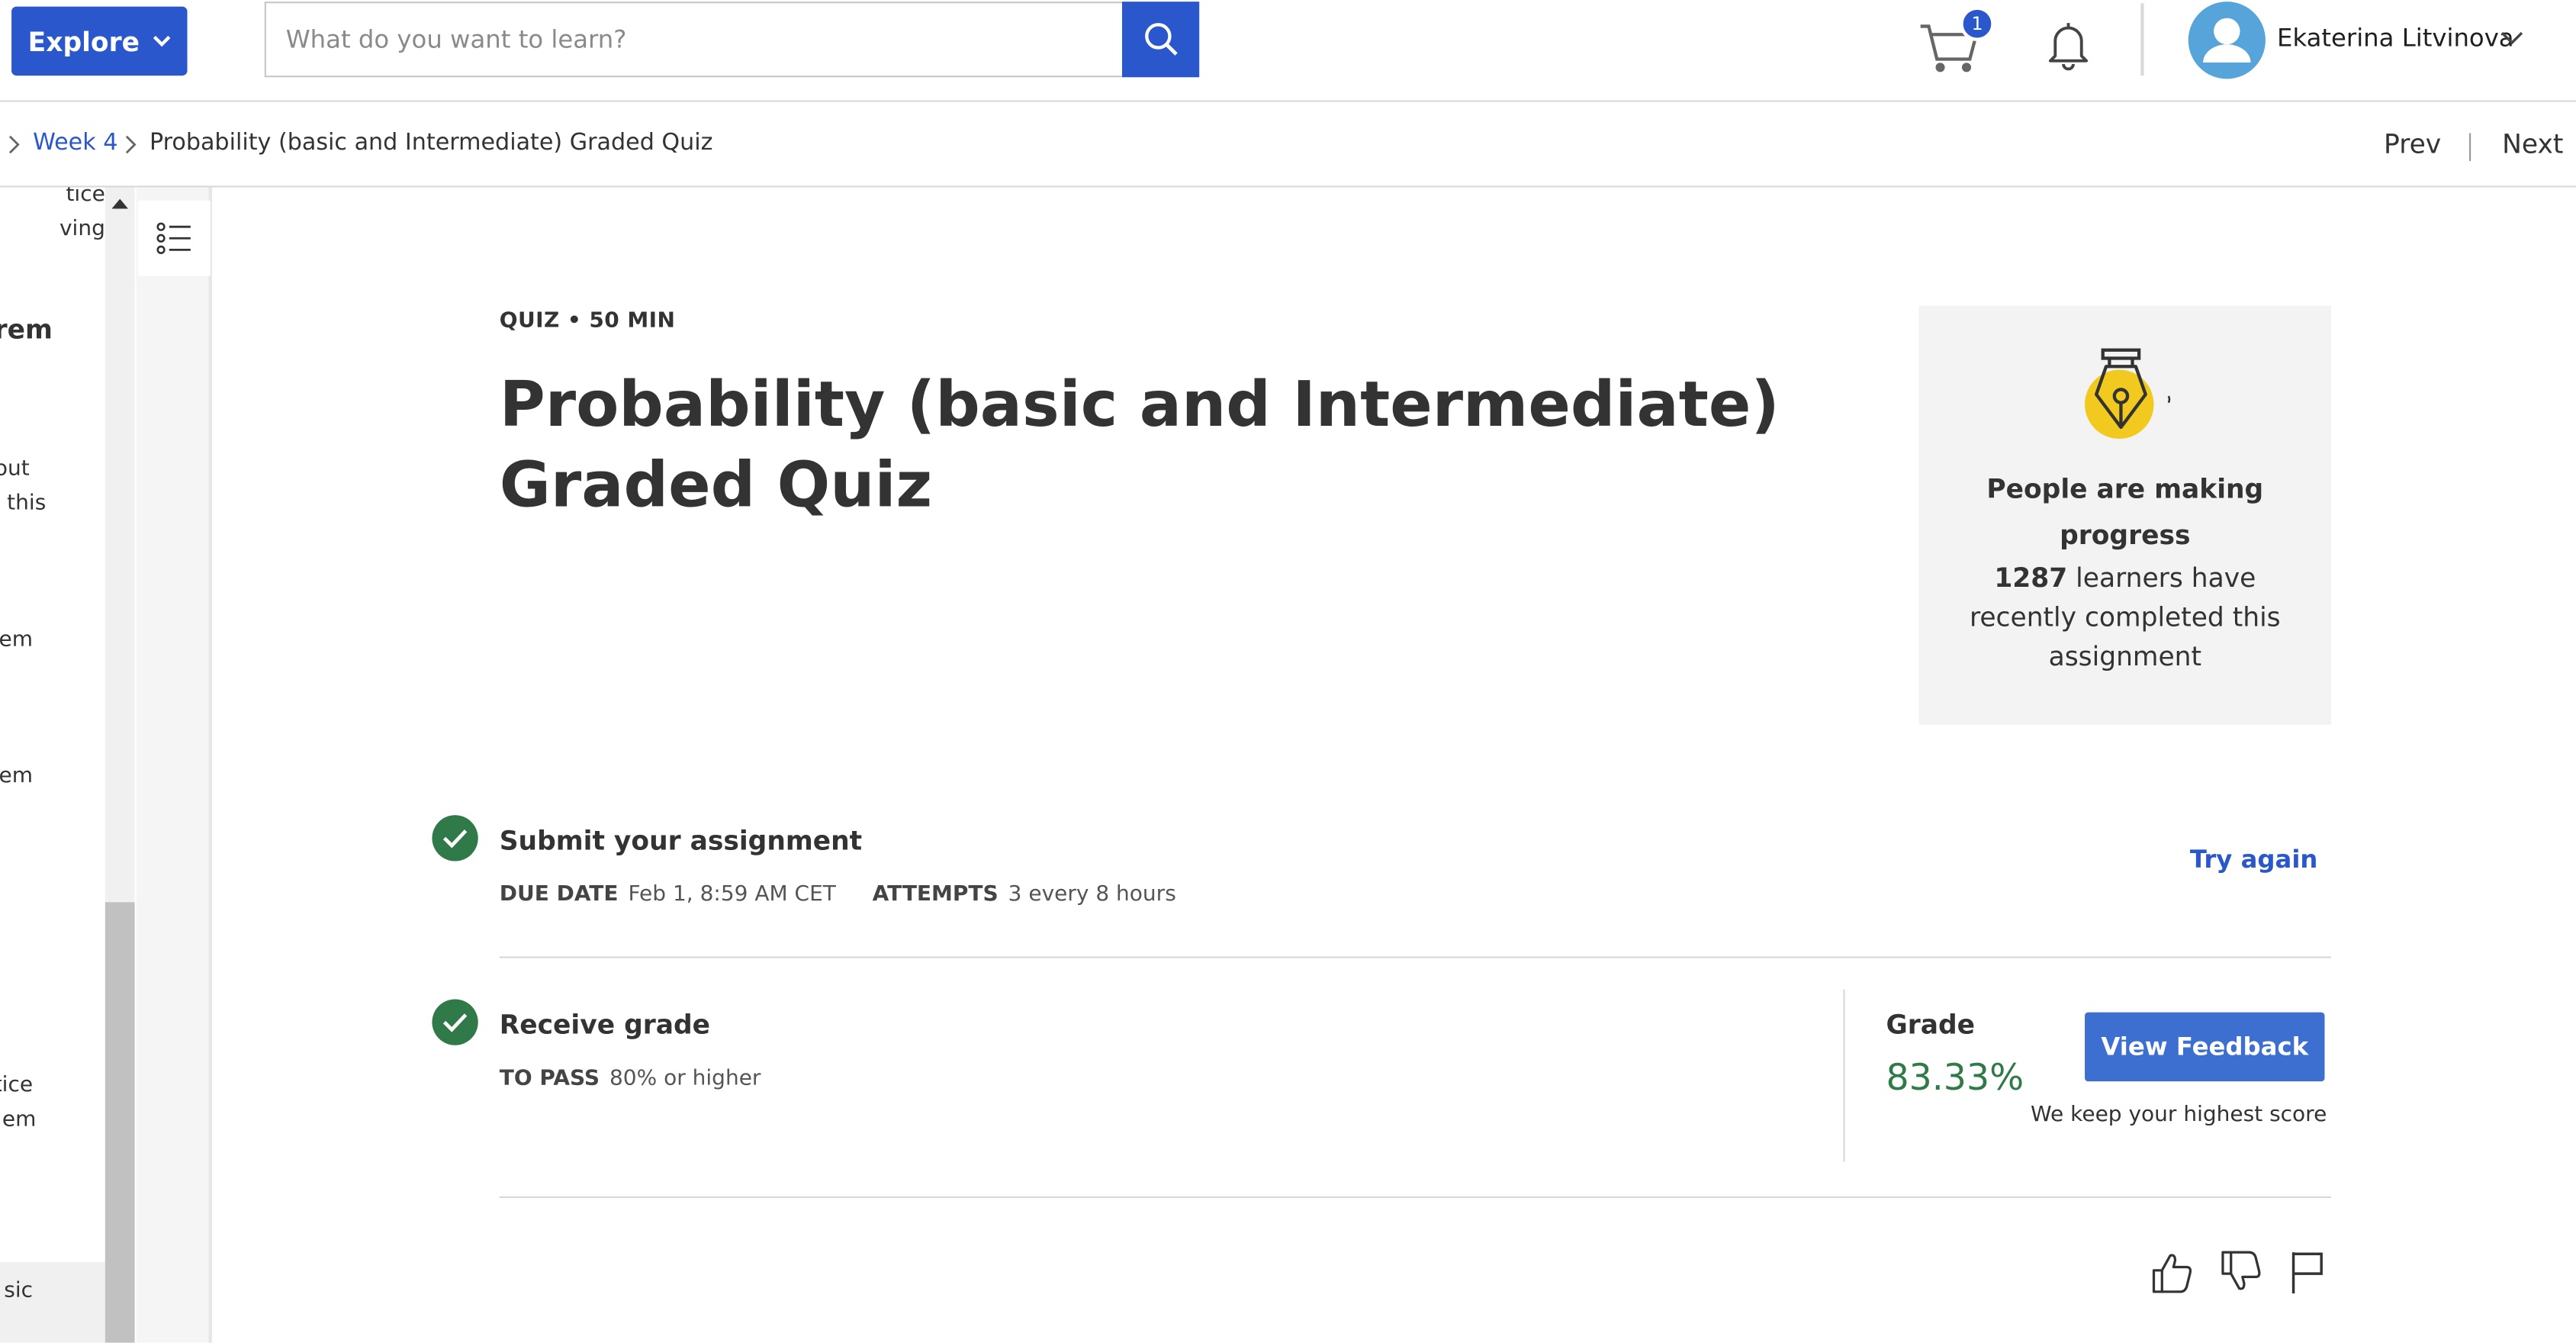 The width and height of the screenshot is (2576, 1343). Describe the element at coordinates (27, 329) in the screenshot. I see `sidebar-item-label: rem` at that location.